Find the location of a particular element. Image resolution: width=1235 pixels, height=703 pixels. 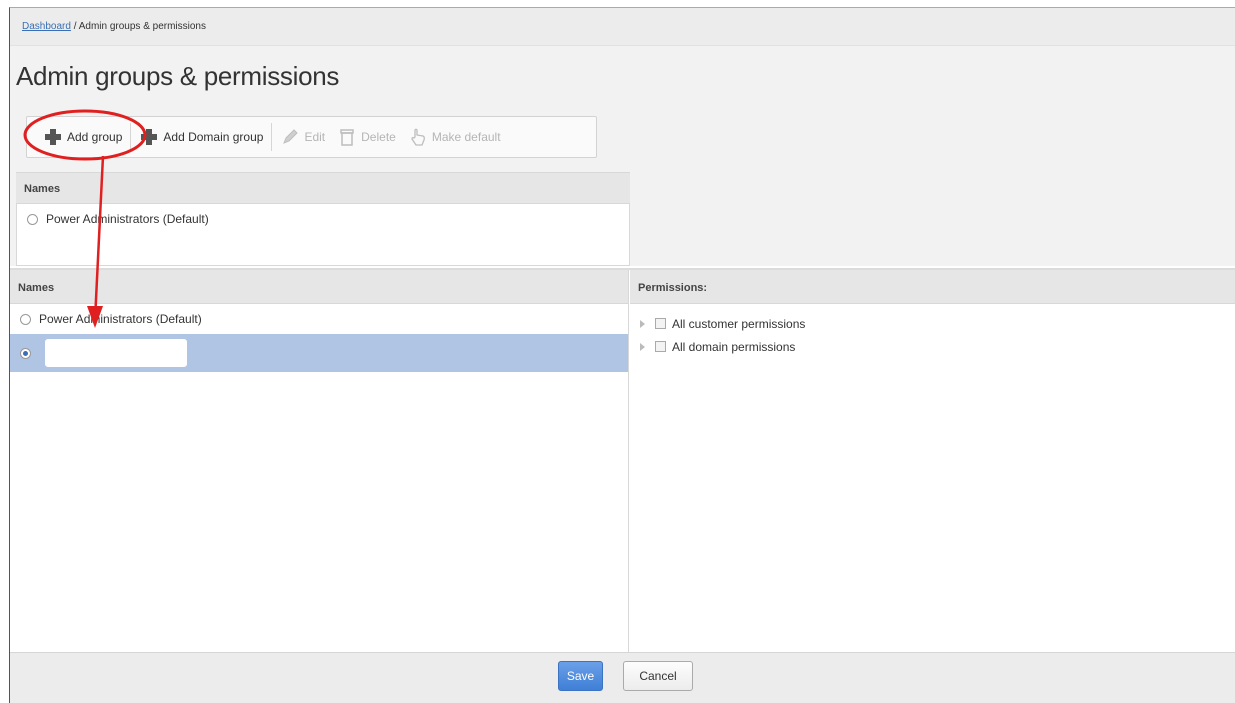

breadcrumb-dashboard-link: Dashboard is located at coordinates (46, 26).